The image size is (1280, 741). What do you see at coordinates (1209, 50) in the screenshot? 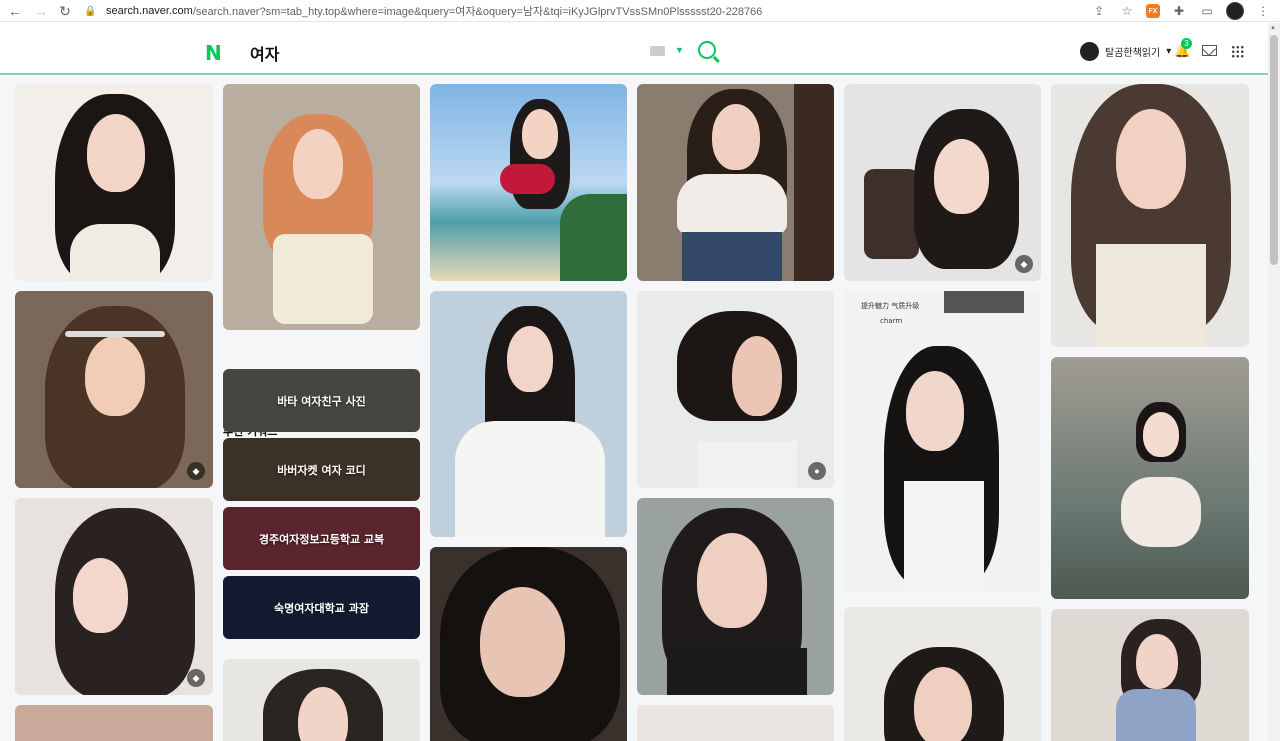
I see `mail-icon` at bounding box center [1209, 50].